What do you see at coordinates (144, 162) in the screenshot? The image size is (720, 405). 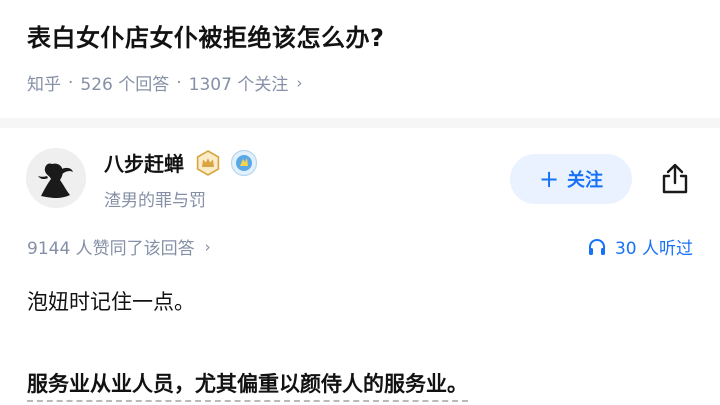 I see `author-name: 八步赶蝉` at bounding box center [144, 162].